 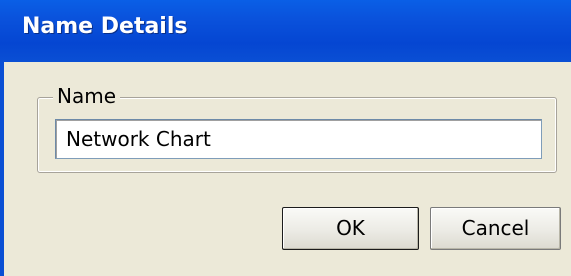 I want to click on cancel-button: Cancel, so click(x=495, y=228).